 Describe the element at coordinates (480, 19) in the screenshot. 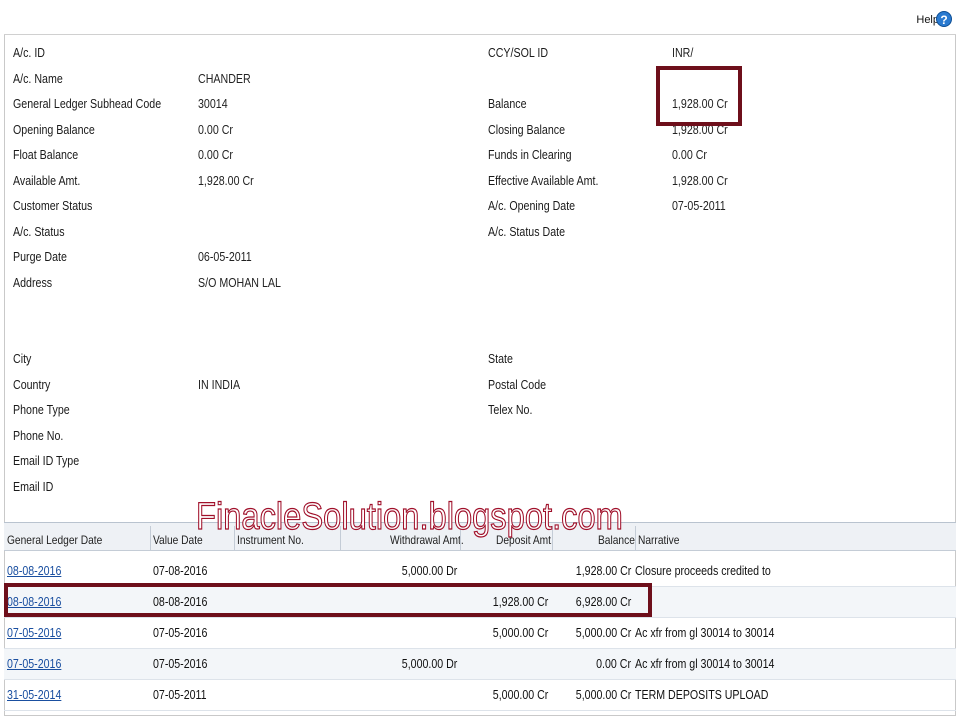

I see `top-toolbar: Help ?` at that location.